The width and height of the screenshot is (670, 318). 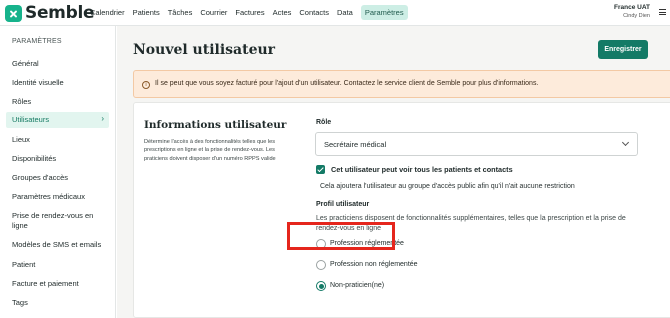 I want to click on nav-item-contacts: Contacts, so click(x=314, y=12).